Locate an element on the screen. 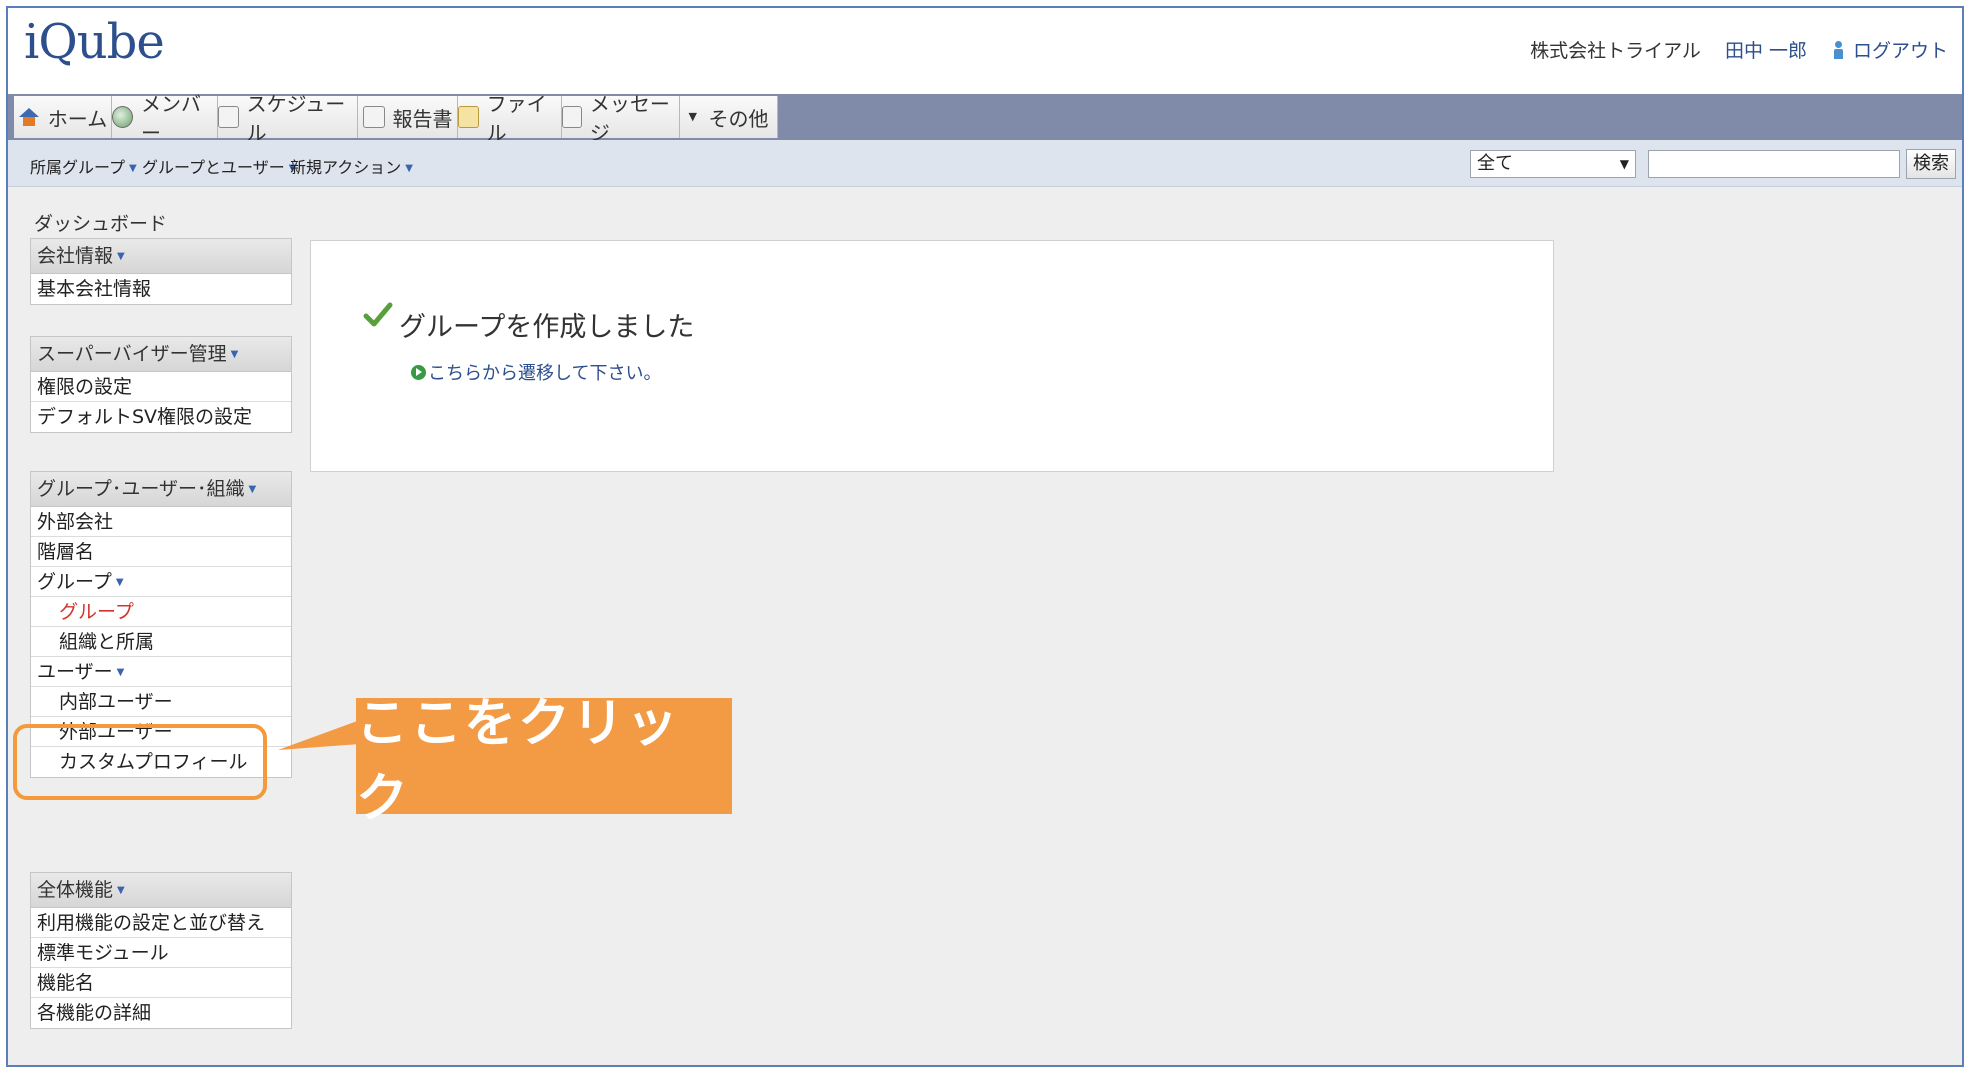 The height and width of the screenshot is (1073, 1972). menu-new-action: 新規アクション ▼ is located at coordinates (351, 166).